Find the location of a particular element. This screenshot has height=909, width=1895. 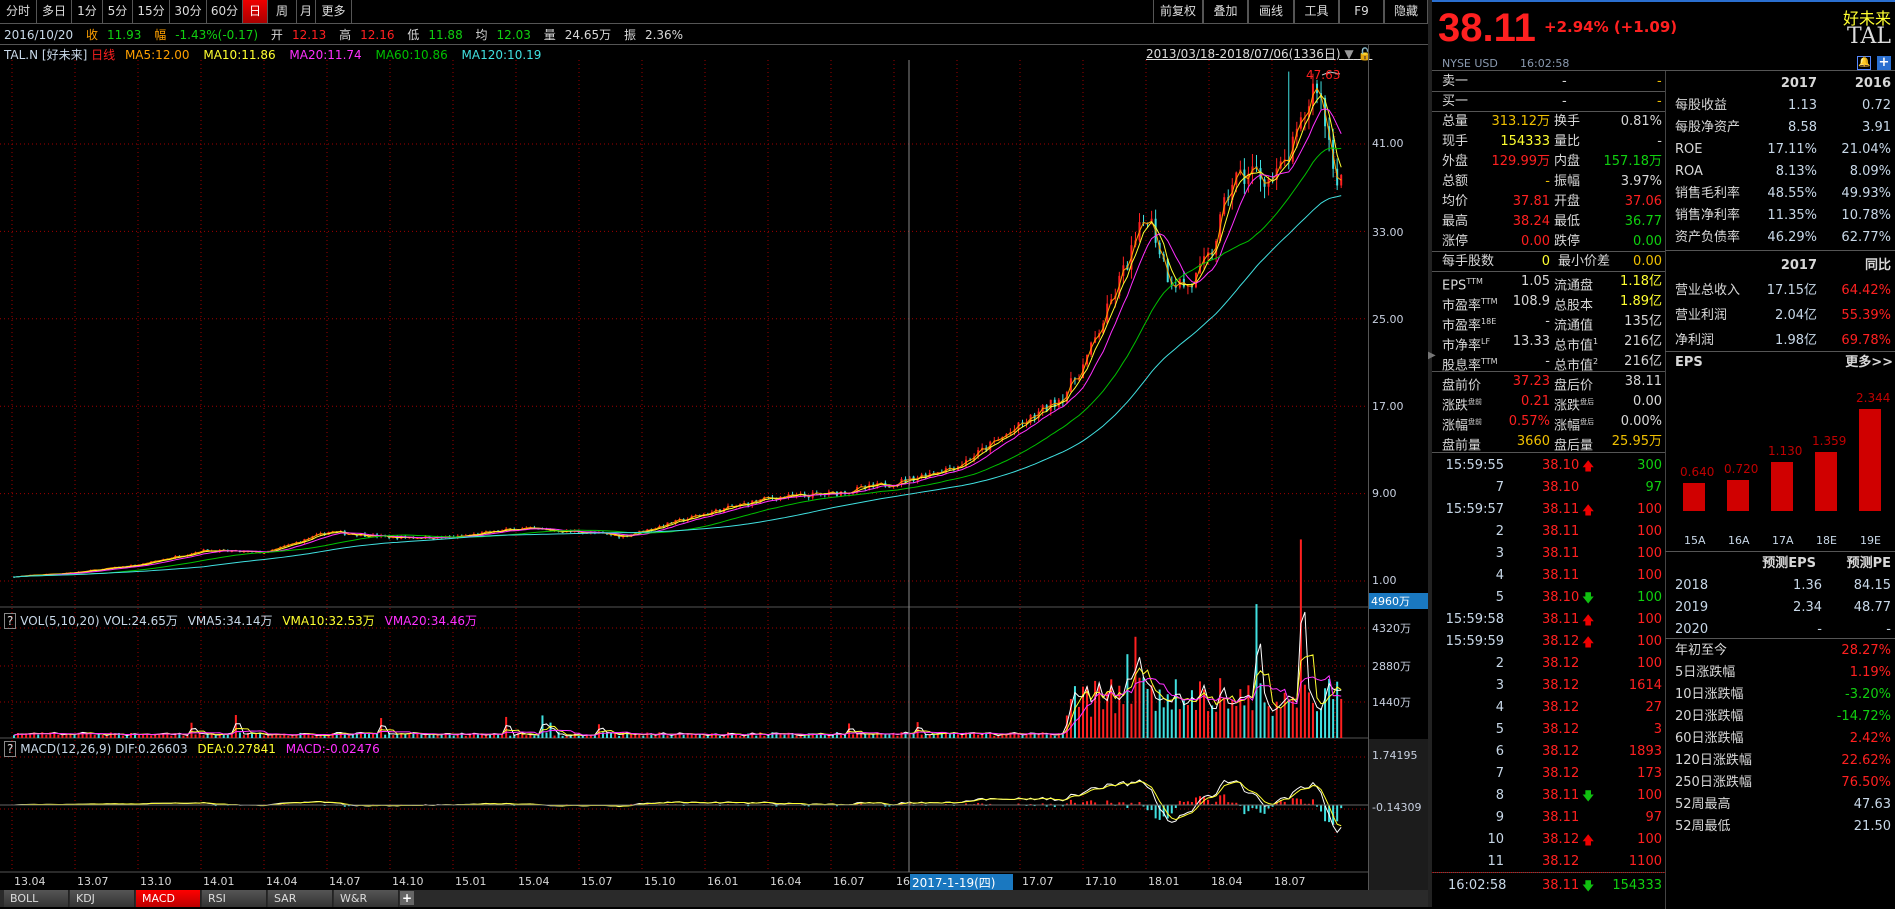

forecast-eps: - is located at coordinates (1819, 630).